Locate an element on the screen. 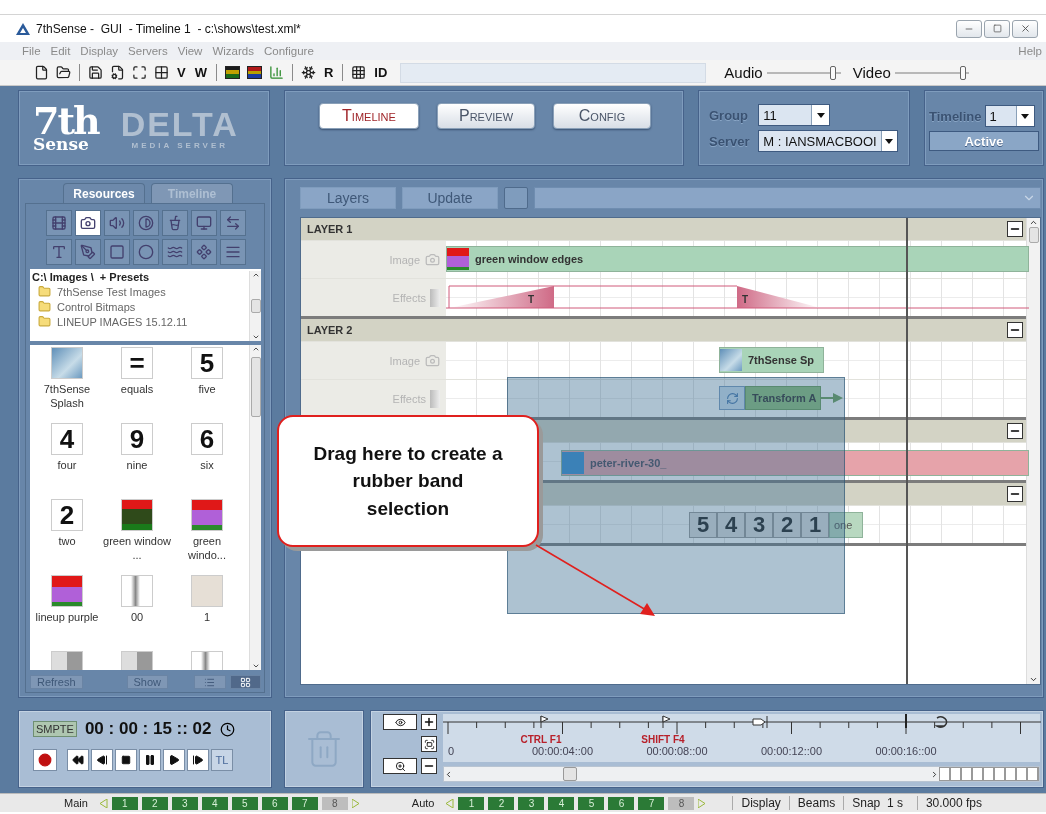 The height and width of the screenshot is (814, 1046). step-forward-button is located at coordinates (198, 760).